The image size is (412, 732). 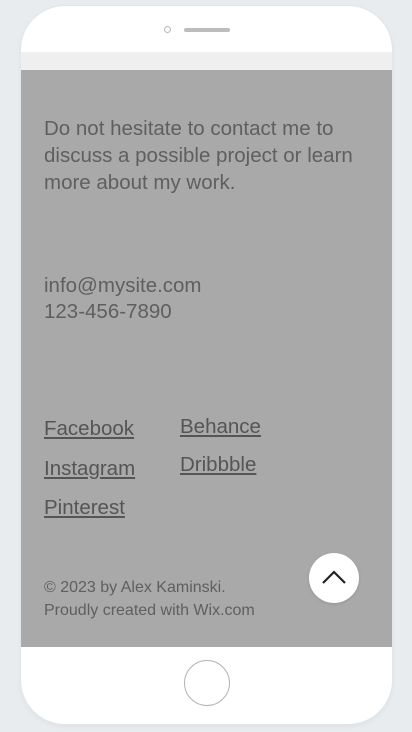 I want to click on behance-link: Behance, so click(x=220, y=427).